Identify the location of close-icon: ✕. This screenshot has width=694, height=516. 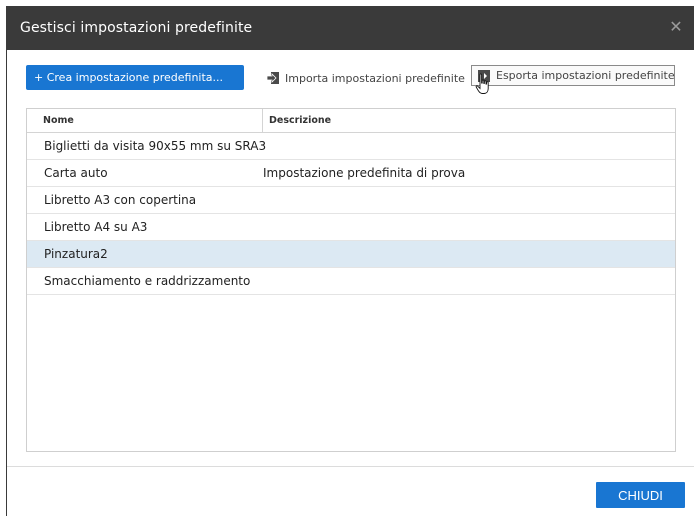
(676, 27).